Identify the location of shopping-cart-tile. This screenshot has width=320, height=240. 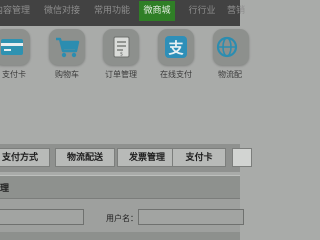
(67, 47).